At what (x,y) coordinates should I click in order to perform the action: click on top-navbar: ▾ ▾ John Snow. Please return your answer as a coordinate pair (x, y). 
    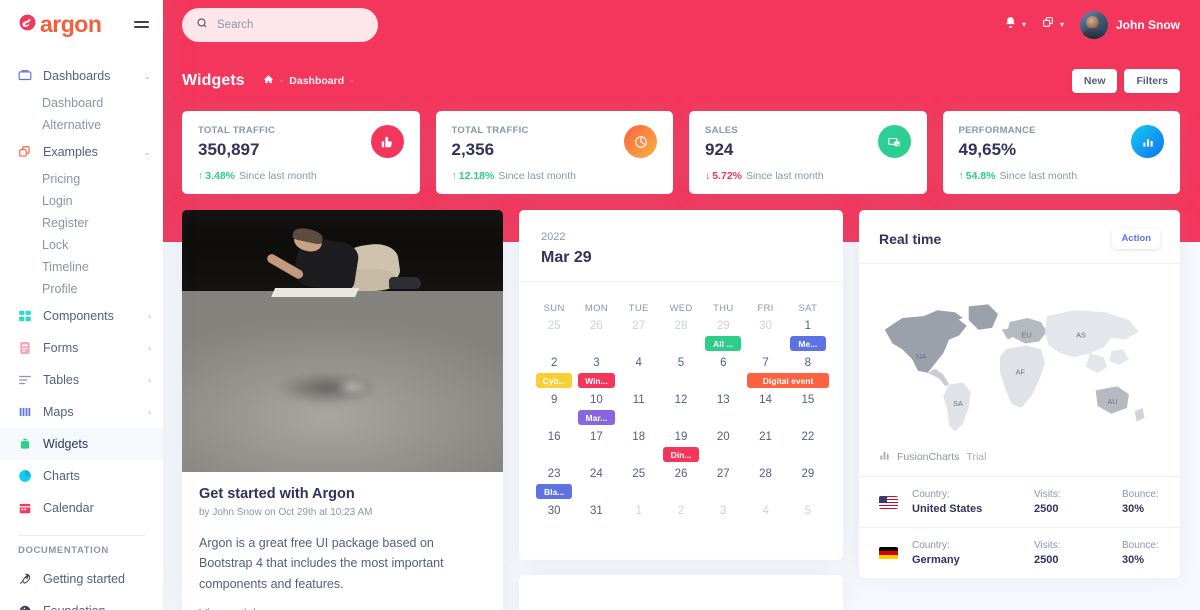
    Looking at the image, I should click on (681, 24).